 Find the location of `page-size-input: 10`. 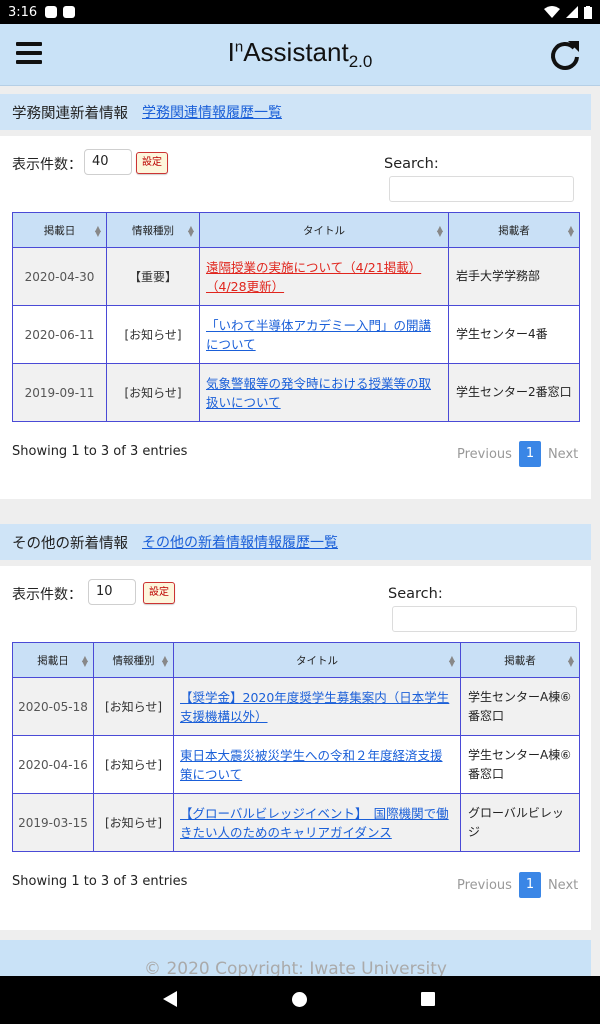

page-size-input: 10 is located at coordinates (112, 592).